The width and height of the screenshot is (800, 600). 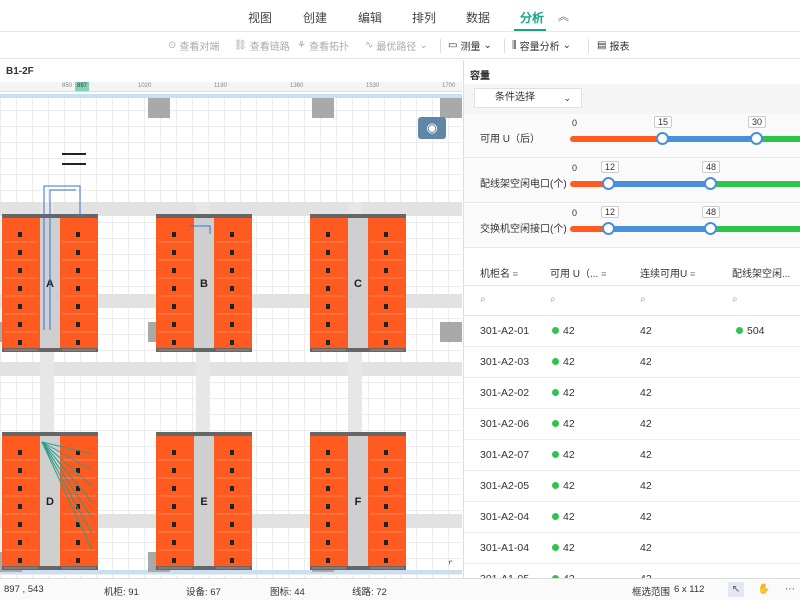 I want to click on condition-select-label: 条件选择, so click(x=515, y=97).